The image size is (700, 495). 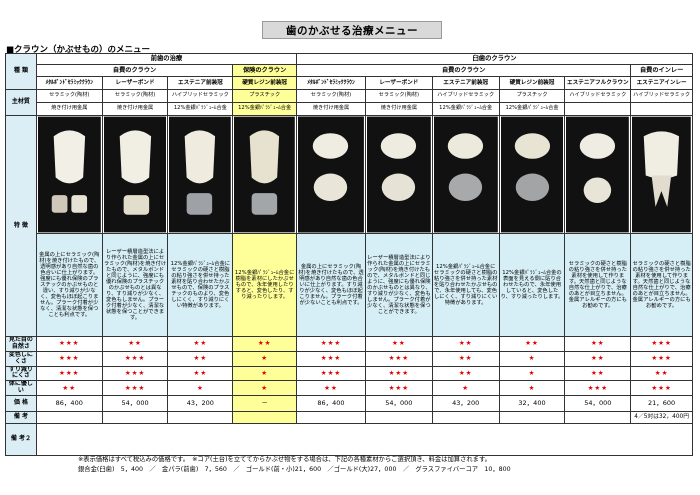 I want to click on category-back-private: 自費のクラウン, so click(x=464, y=70).